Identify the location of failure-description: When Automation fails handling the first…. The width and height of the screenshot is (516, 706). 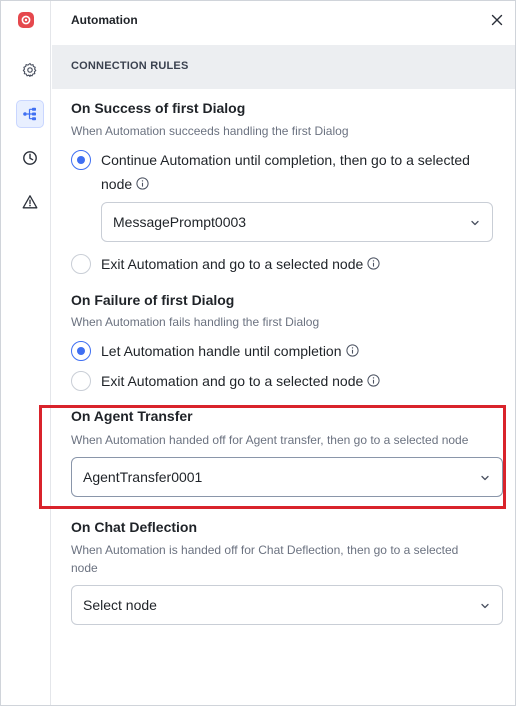
(195, 322).